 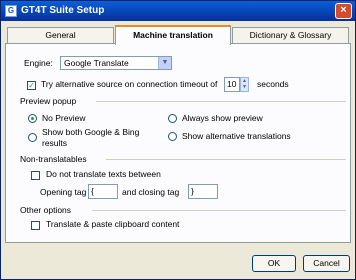 I want to click on non-translatables-heading: Non-translatables, so click(x=53, y=159).